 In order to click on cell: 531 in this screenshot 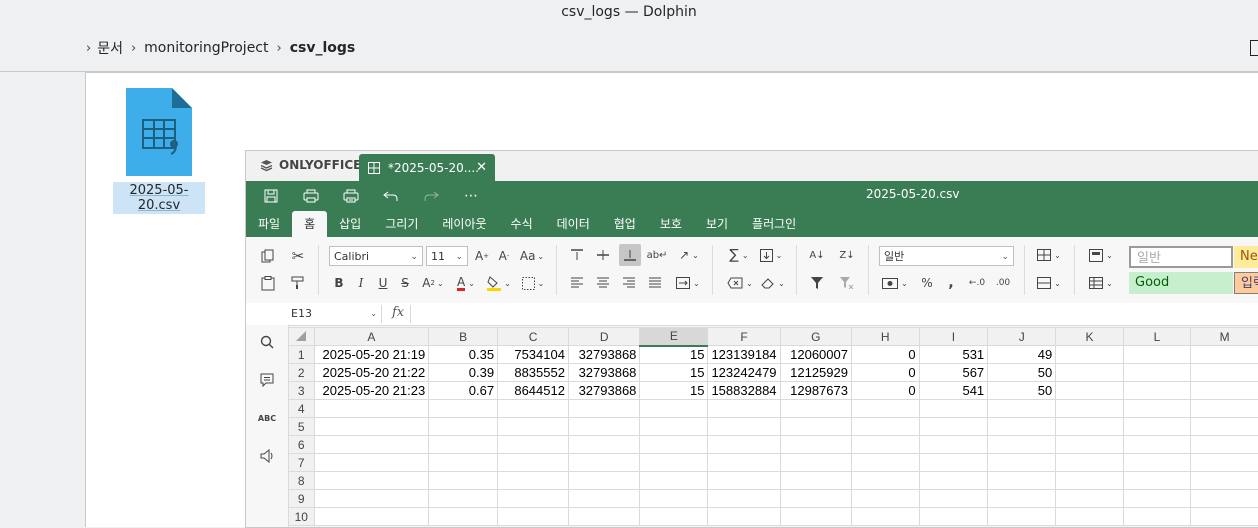, I will do `click(953, 355)`.